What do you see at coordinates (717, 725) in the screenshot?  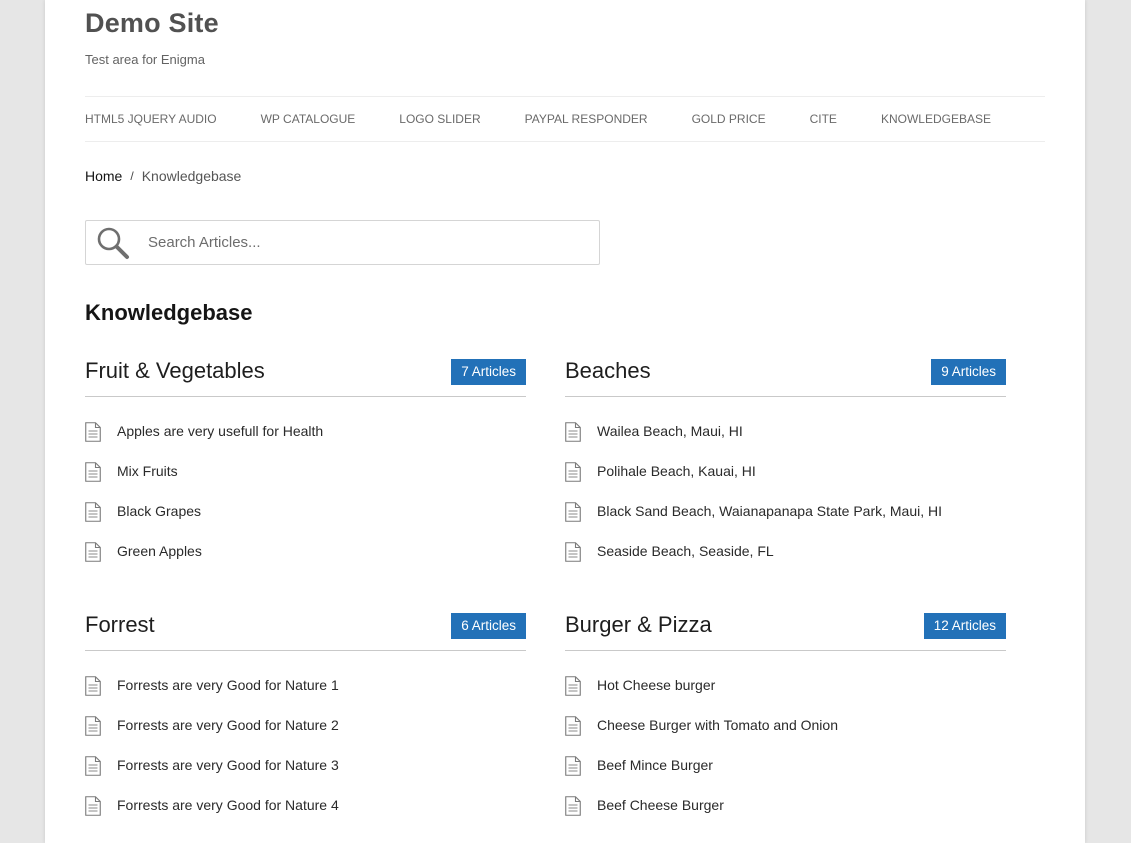 I see `article-link: Cheese Burger with Tomato and Onion` at bounding box center [717, 725].